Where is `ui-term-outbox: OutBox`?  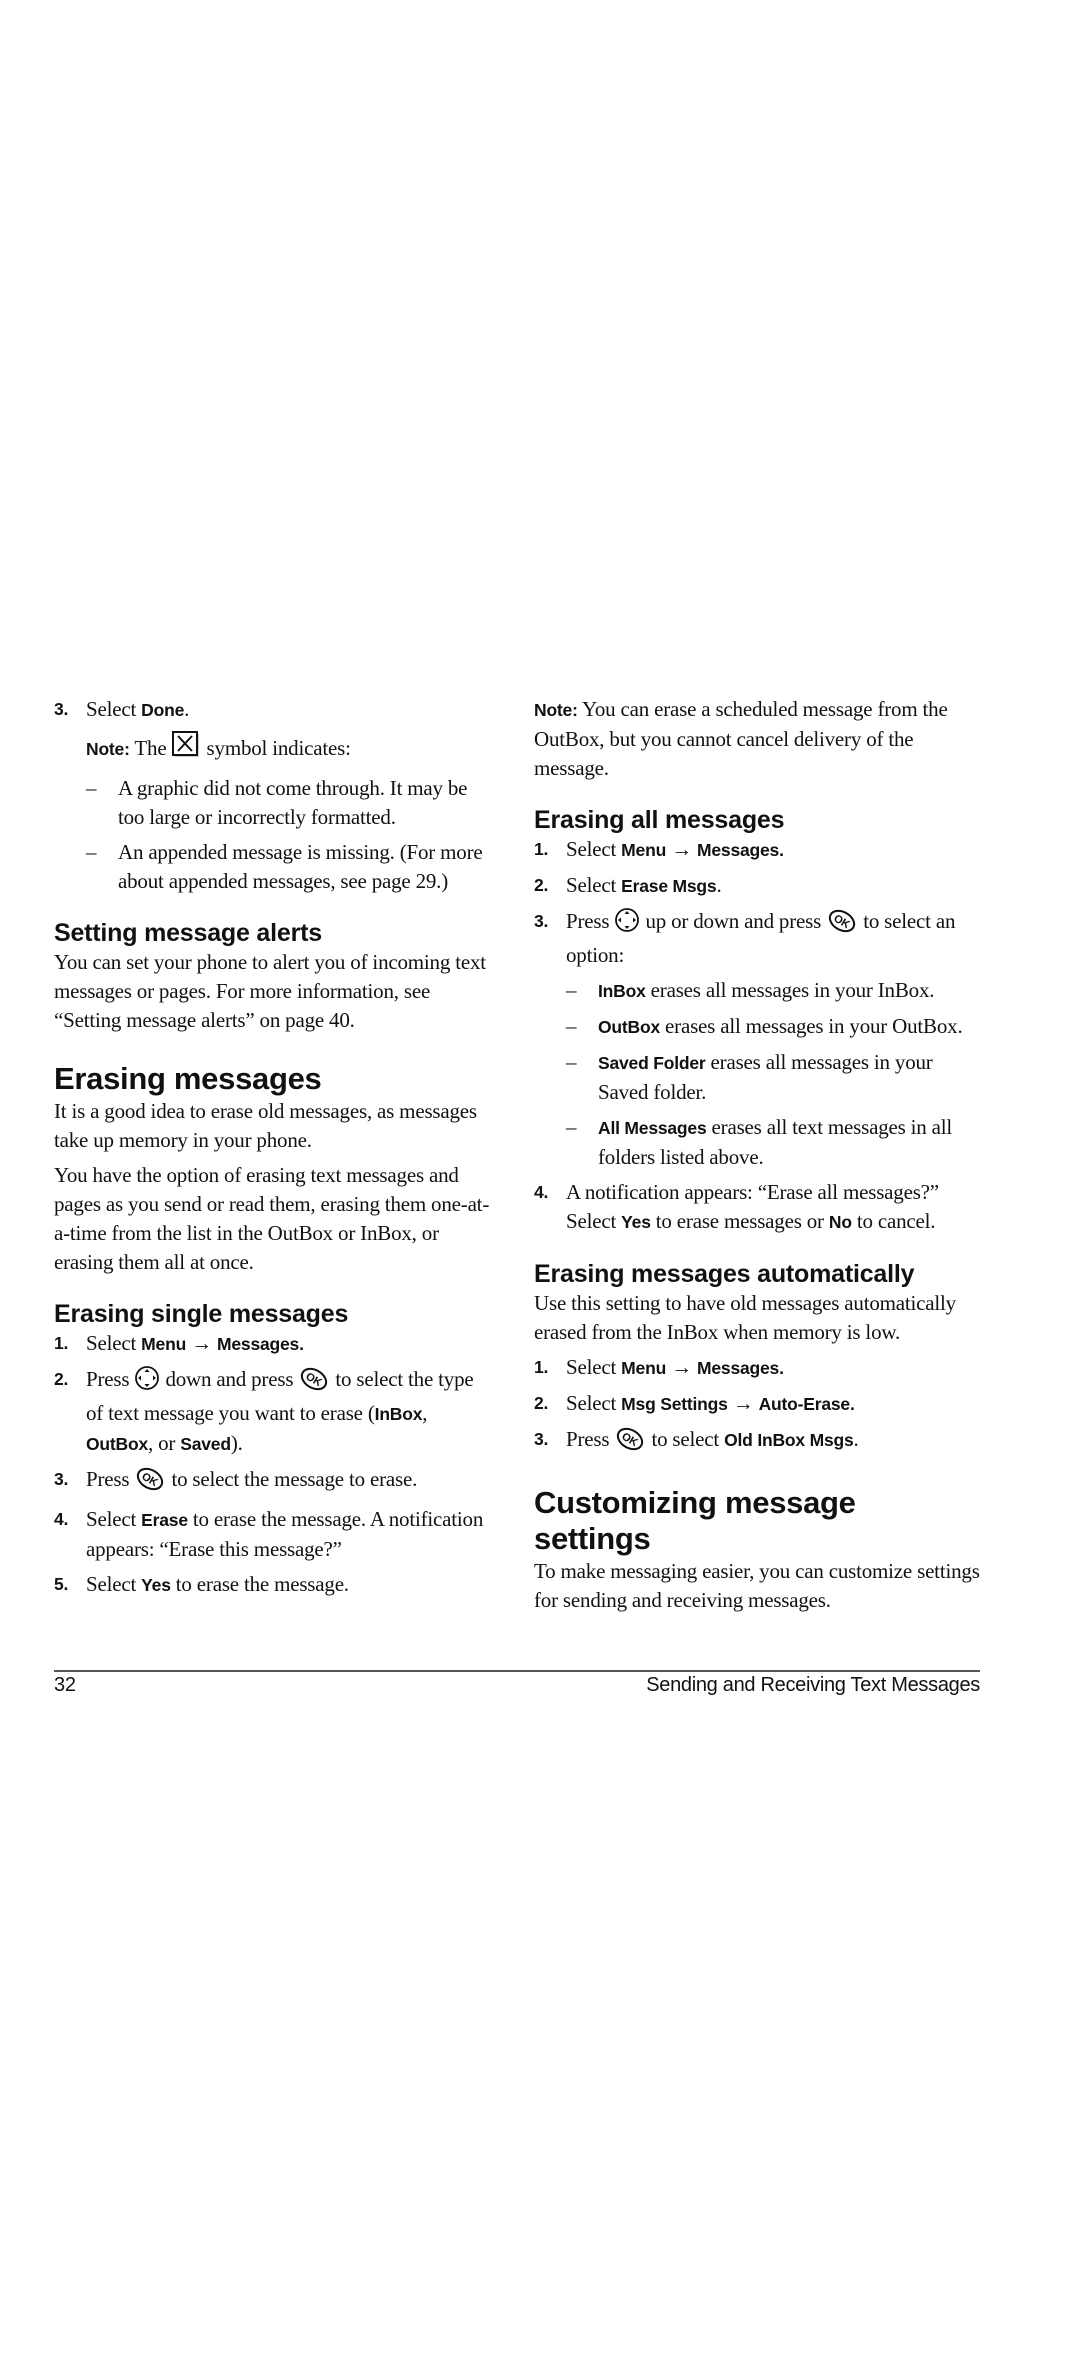
ui-term-outbox: OutBox is located at coordinates (117, 1444).